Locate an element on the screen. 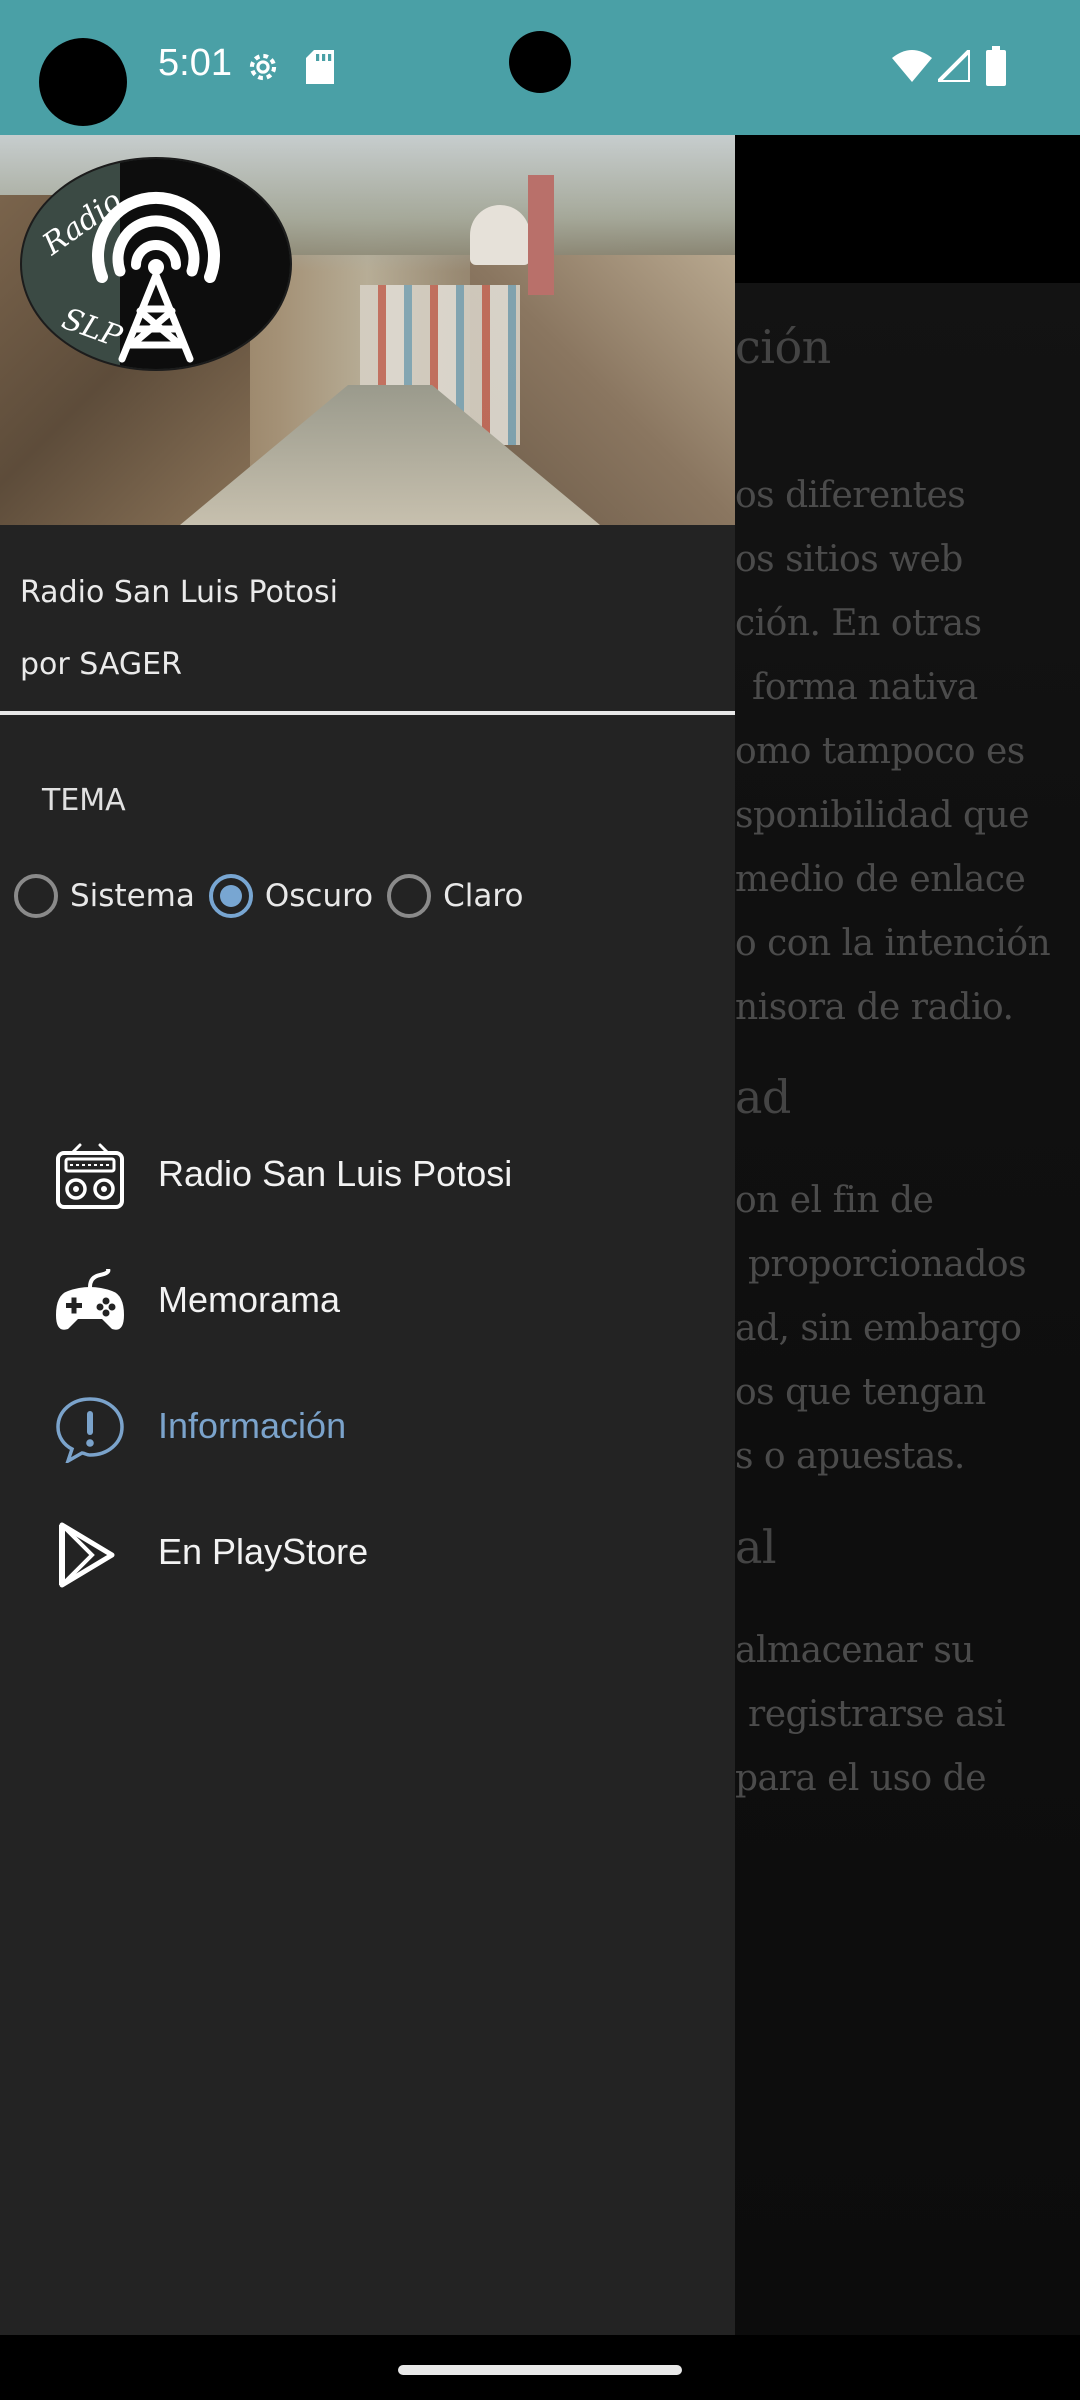 Image resolution: width=1080 pixels, height=2400 pixels. radio-button-checked is located at coordinates (230, 896).